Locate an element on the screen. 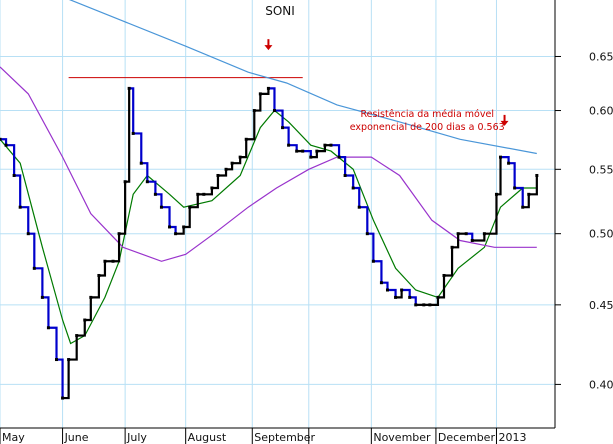  annotation-line-1: Resistência da média móvel is located at coordinates (427, 114).